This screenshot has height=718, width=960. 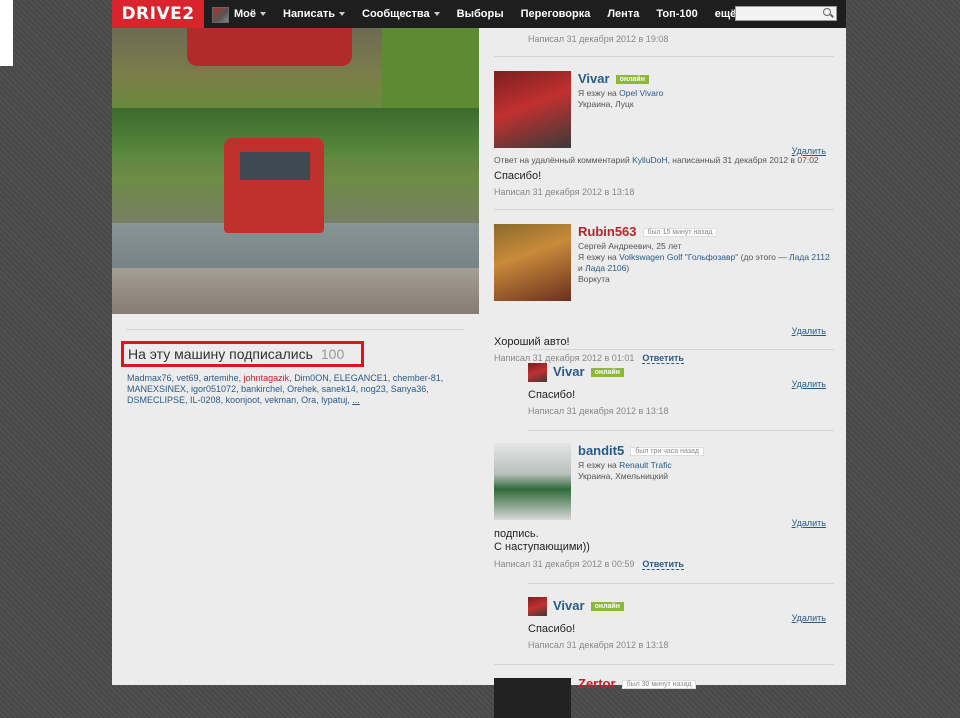 What do you see at coordinates (564, 358) in the screenshot?
I see `meta-date: Написал 31 декабря 2012 в 01:01` at bounding box center [564, 358].